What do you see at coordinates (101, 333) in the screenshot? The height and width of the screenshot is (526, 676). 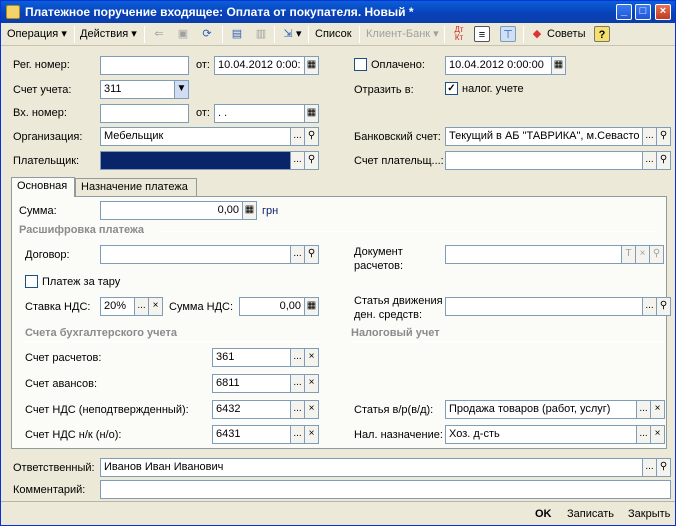 I see `accounts-section-title: Счета бухгалтерского учета` at bounding box center [101, 333].